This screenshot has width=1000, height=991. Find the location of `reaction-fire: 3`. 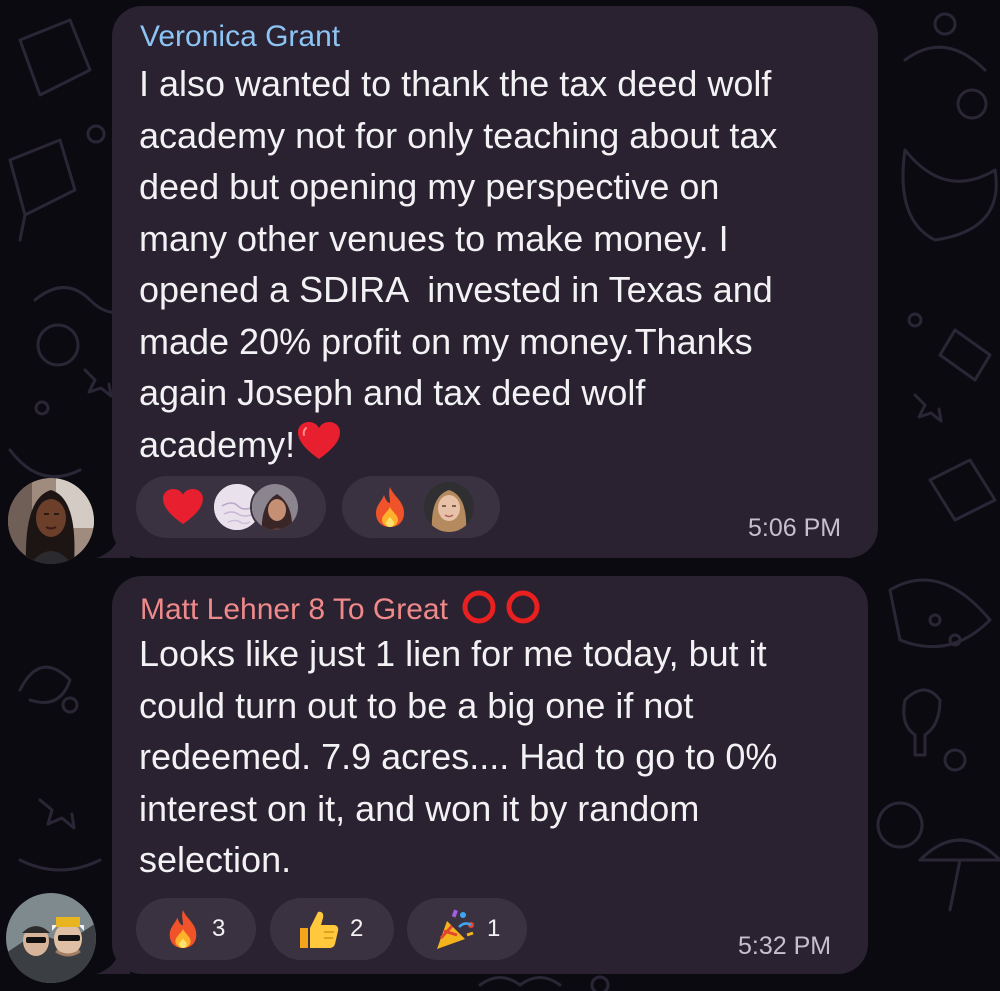

reaction-fire: 3 is located at coordinates (196, 929).